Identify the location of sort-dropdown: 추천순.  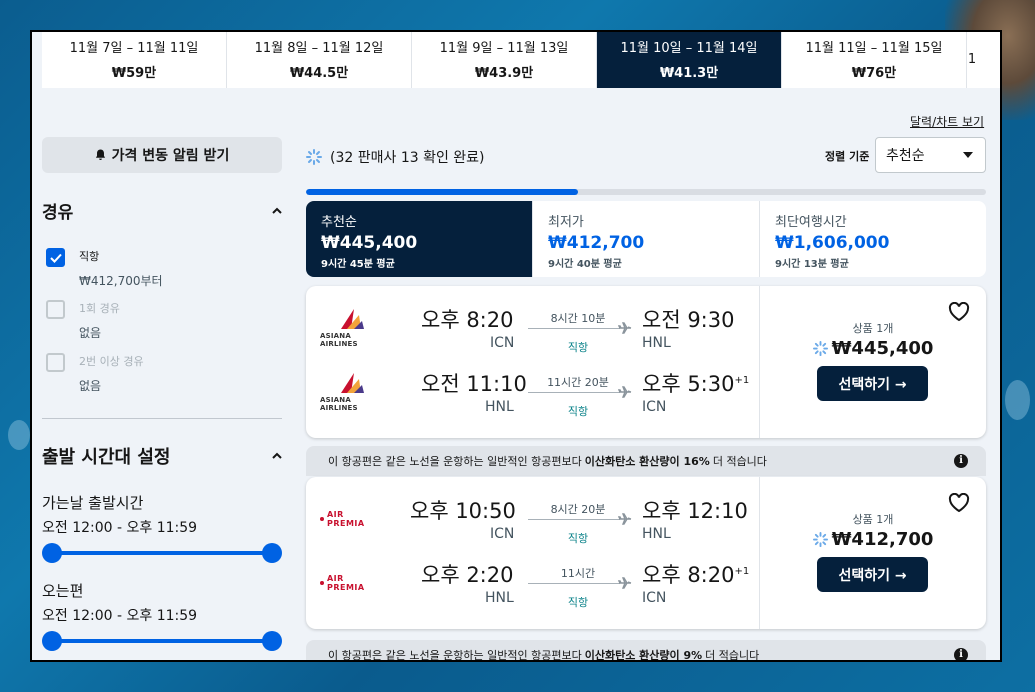
(930, 155).